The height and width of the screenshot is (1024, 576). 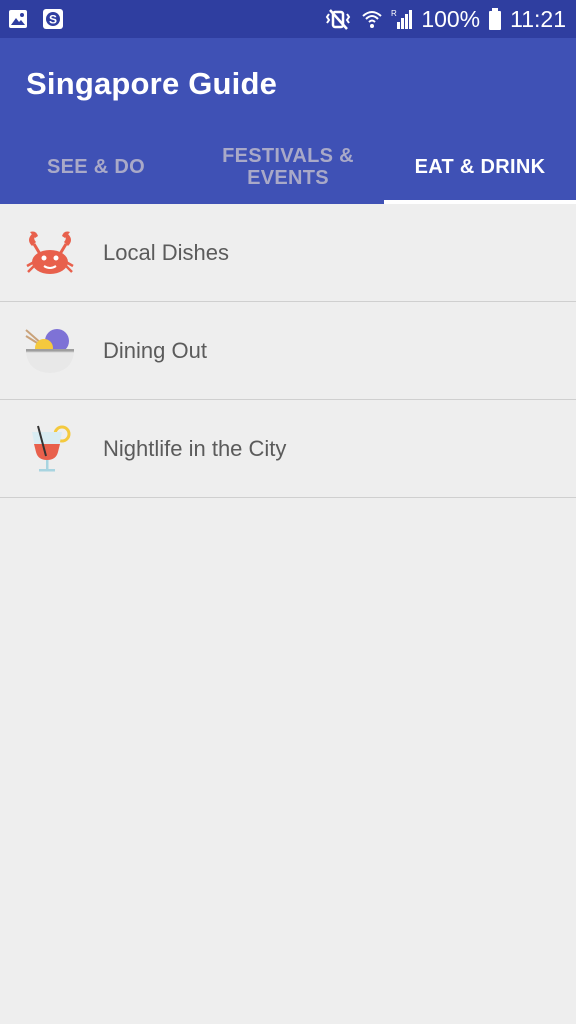 What do you see at coordinates (338, 19) in the screenshot?
I see `vibrate-mute-icon` at bounding box center [338, 19].